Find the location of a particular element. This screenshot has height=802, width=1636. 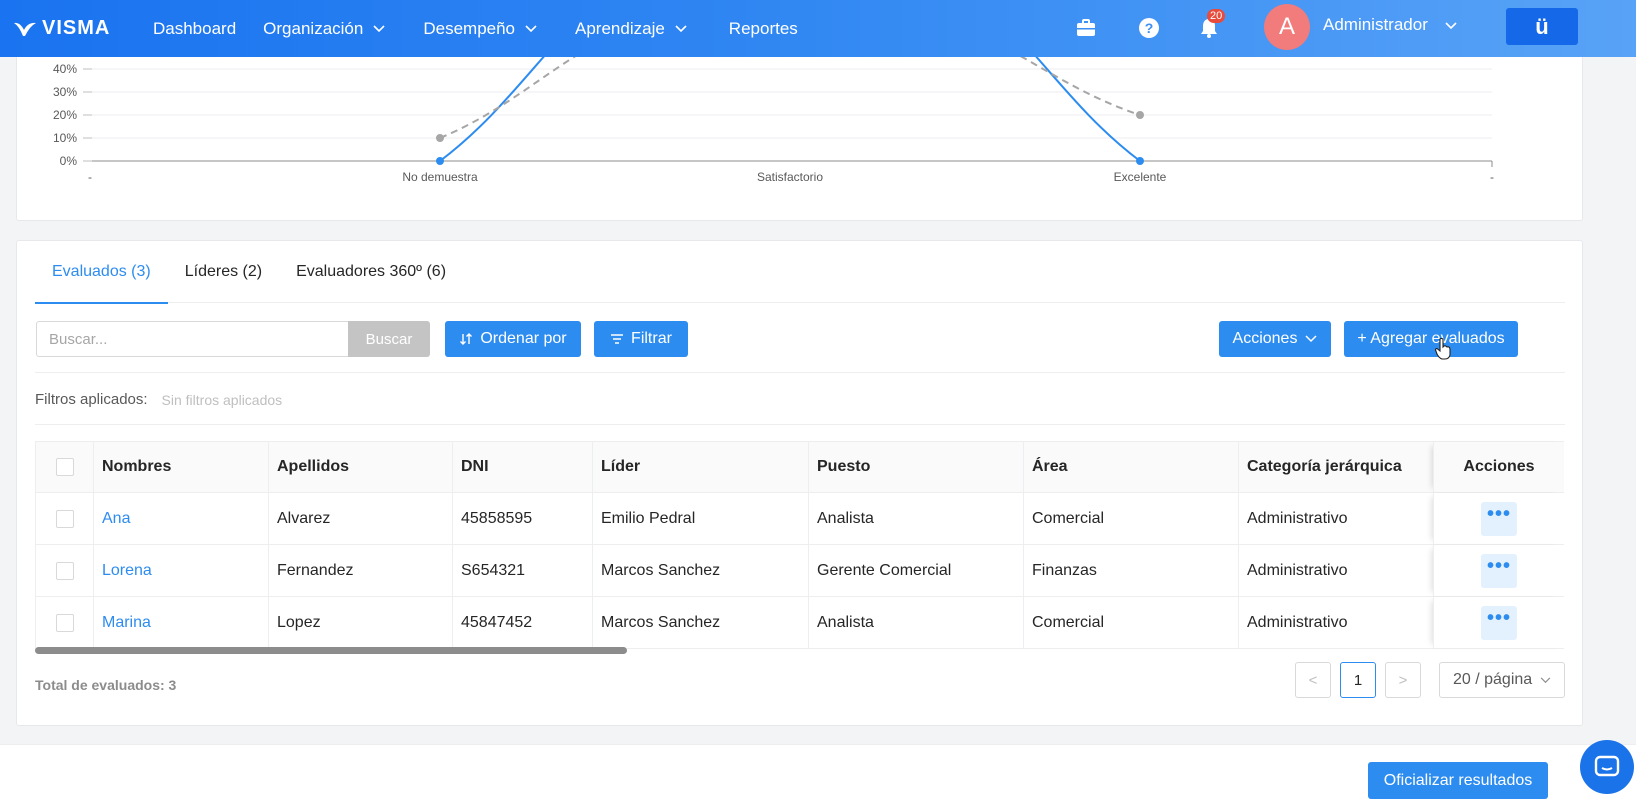

search-input is located at coordinates (192, 339).